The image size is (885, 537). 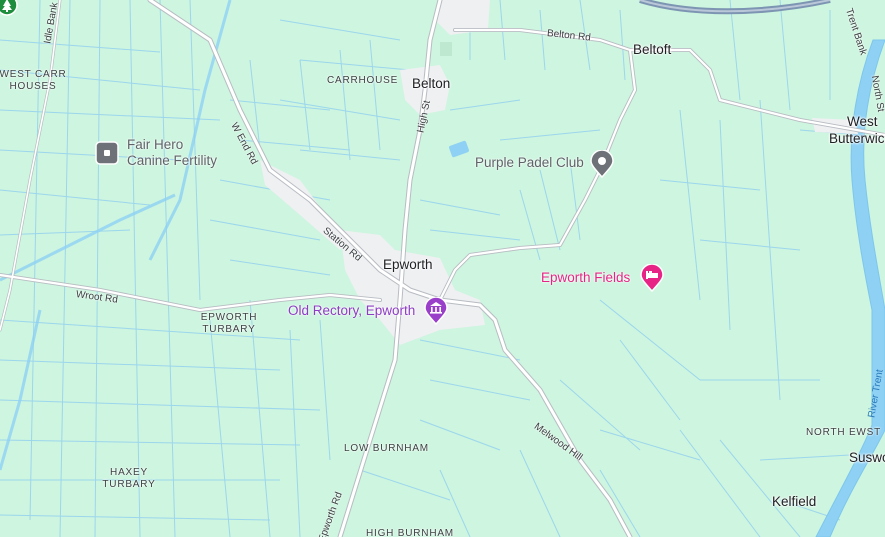 What do you see at coordinates (529, 163) in the screenshot?
I see `poi-label-purple-padel: Purple Padel Club` at bounding box center [529, 163].